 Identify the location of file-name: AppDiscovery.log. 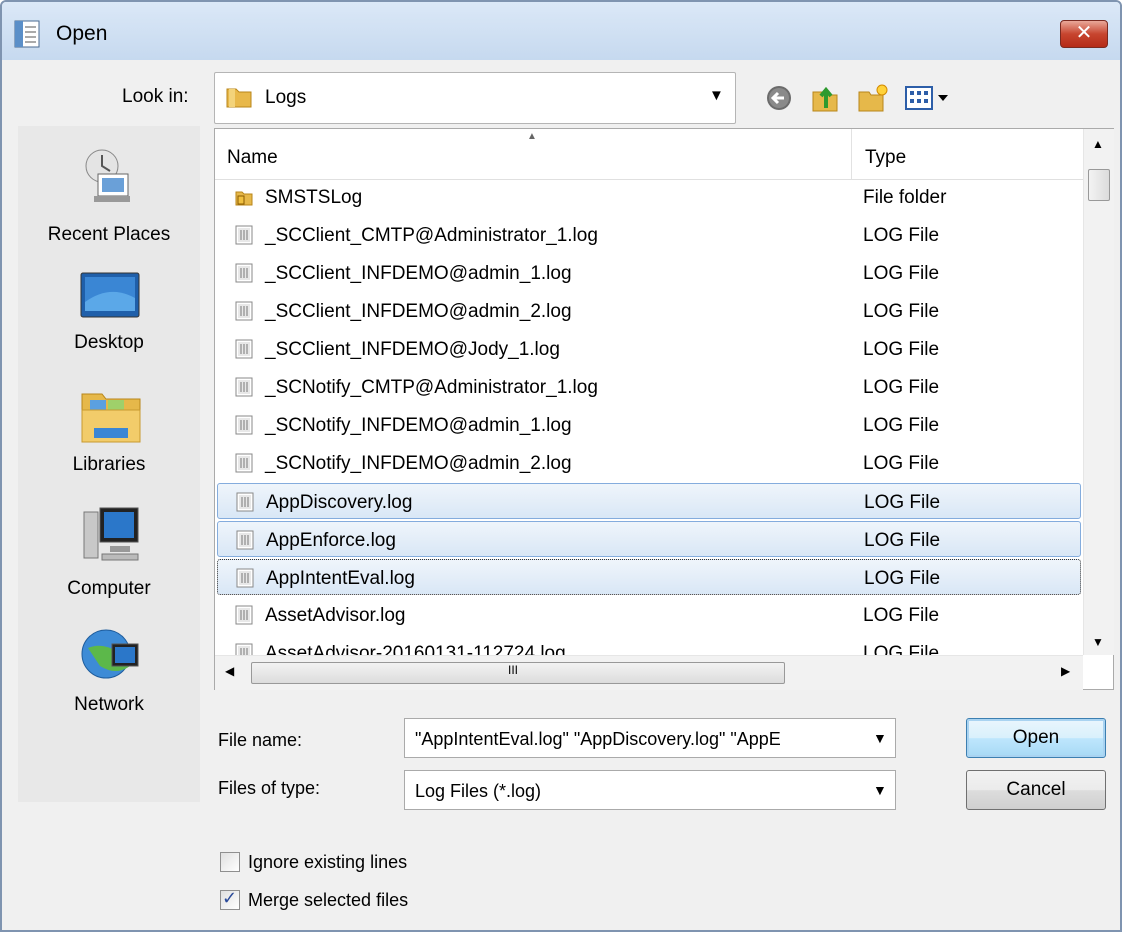
(339, 502).